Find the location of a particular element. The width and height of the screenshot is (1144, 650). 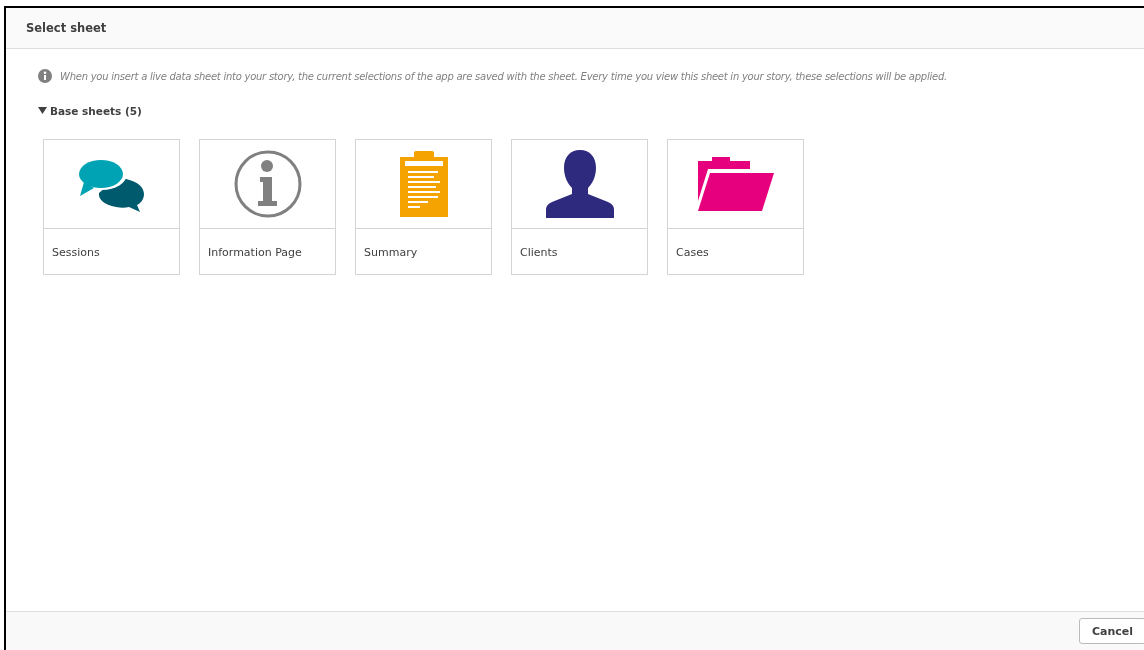

sheet-card: Clients is located at coordinates (579, 207).